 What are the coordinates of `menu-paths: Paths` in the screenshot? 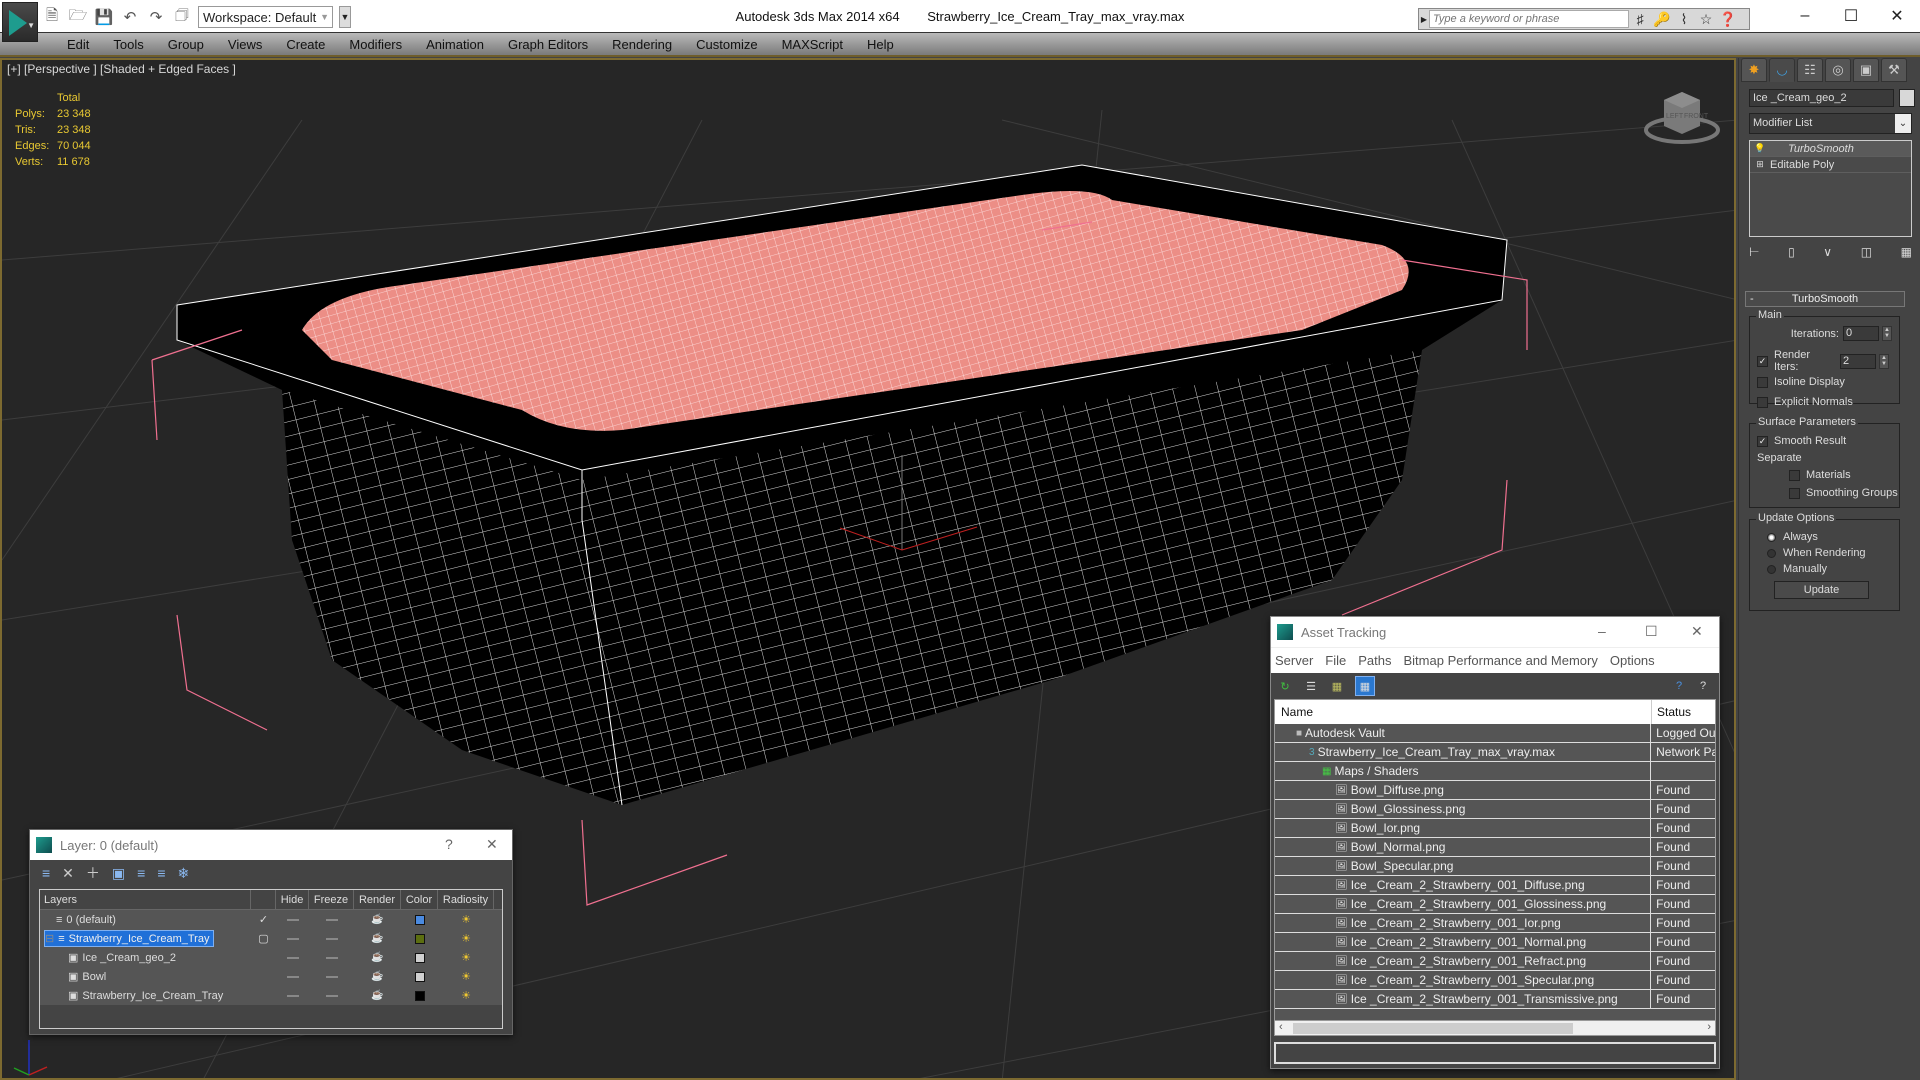 It's located at (1374, 660).